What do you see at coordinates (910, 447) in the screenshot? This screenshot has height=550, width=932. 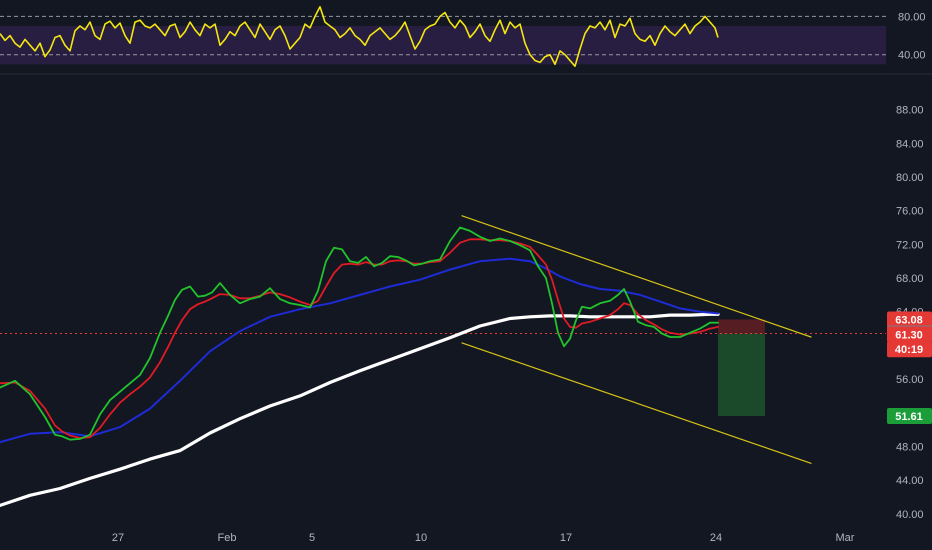 I see `price-tick-label: 48.00` at bounding box center [910, 447].